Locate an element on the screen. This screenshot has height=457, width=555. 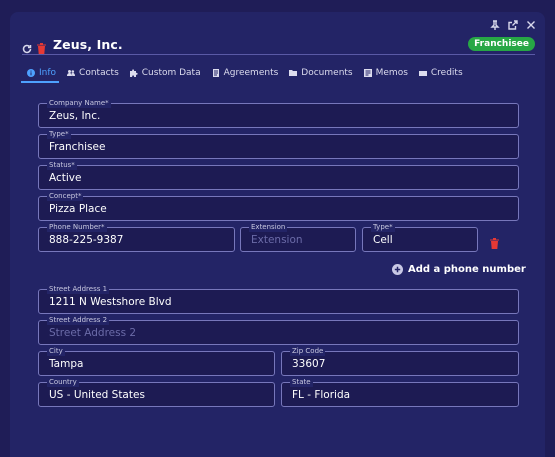
field-label: Street Address 1 is located at coordinates (78, 289).